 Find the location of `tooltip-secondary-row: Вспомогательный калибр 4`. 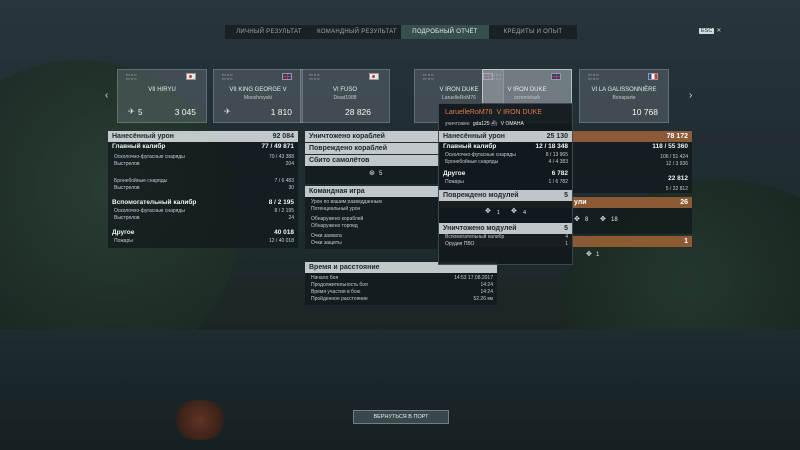

tooltip-secondary-row: Вспомогательный калибр 4 is located at coordinates (506, 237).